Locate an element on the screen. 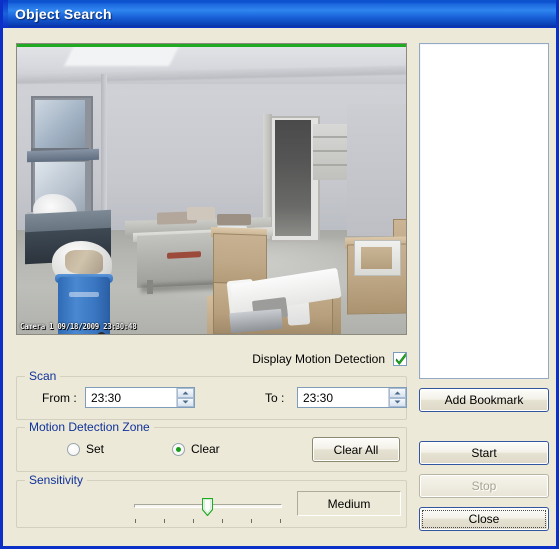 This screenshot has height=549, width=559. sensitivity-group: Sensitivity Medium is located at coordinates (211, 500).